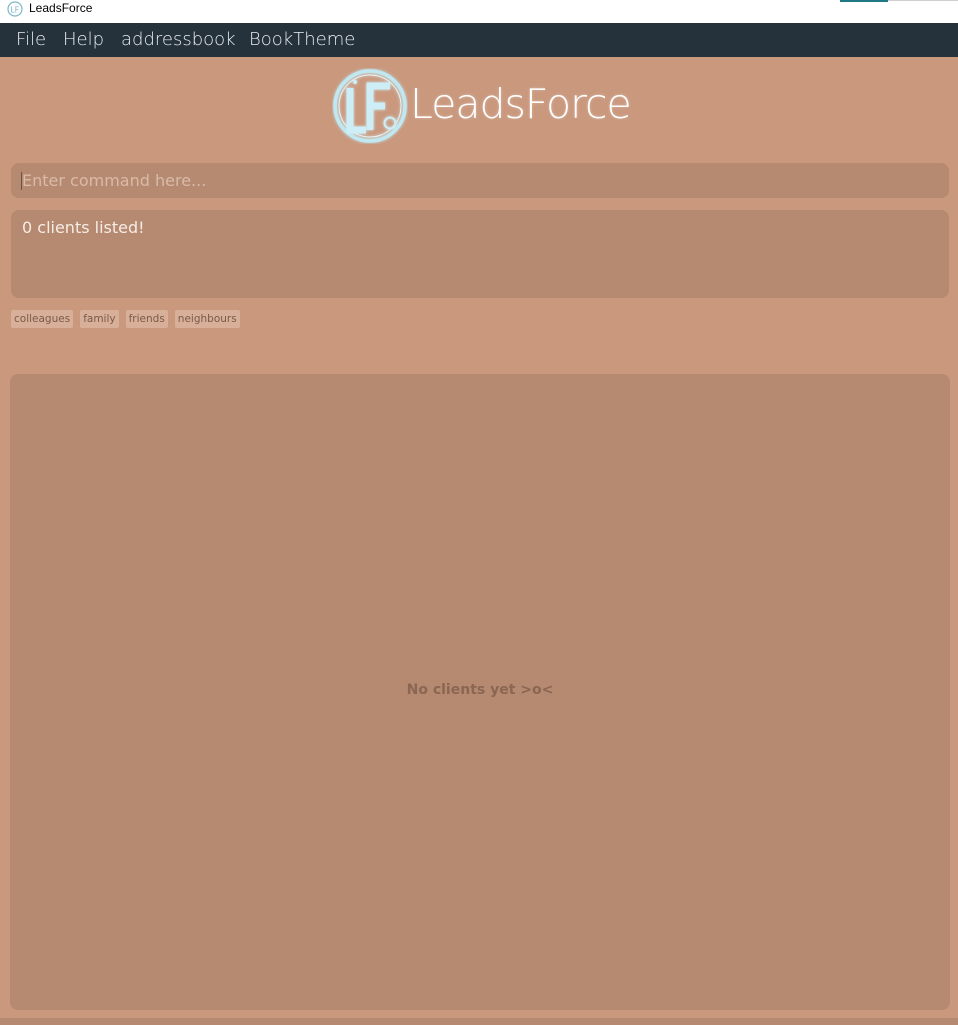 The width and height of the screenshot is (958, 1025). Describe the element at coordinates (479, 40) in the screenshot. I see `menu-bar: File Help addressbook BookTheme` at that location.